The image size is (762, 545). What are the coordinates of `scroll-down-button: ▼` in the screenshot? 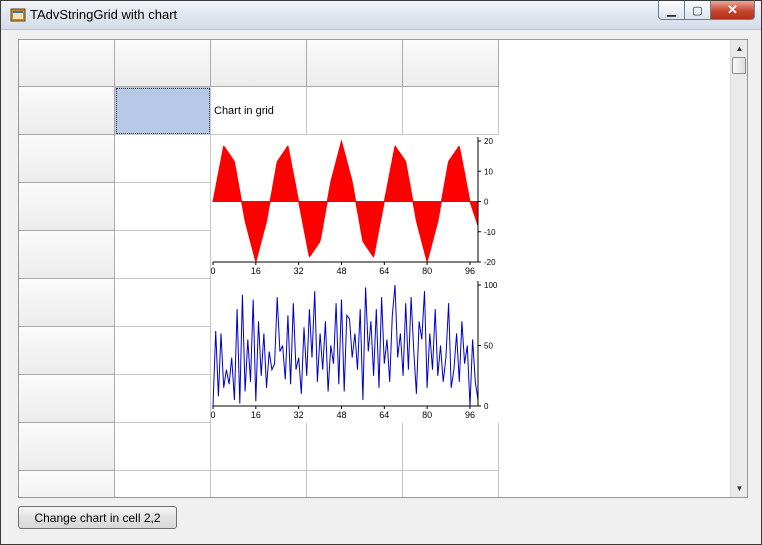 It's located at (739, 488).